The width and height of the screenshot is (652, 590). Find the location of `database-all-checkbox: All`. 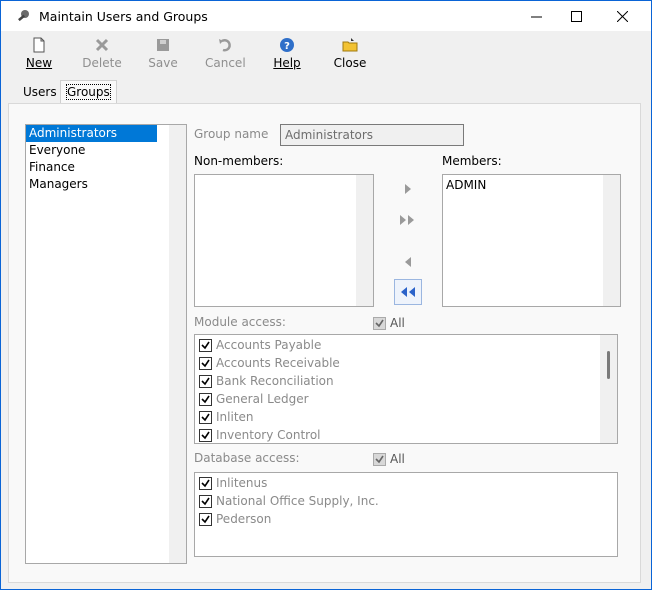

database-all-checkbox: All is located at coordinates (389, 459).